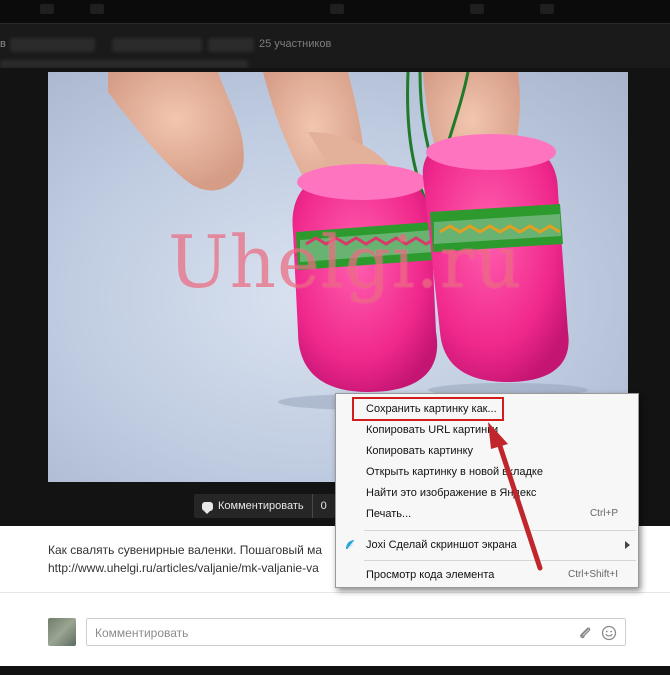  Describe the element at coordinates (3, 44) in the screenshot. I see `group-name-prefix: в` at that location.